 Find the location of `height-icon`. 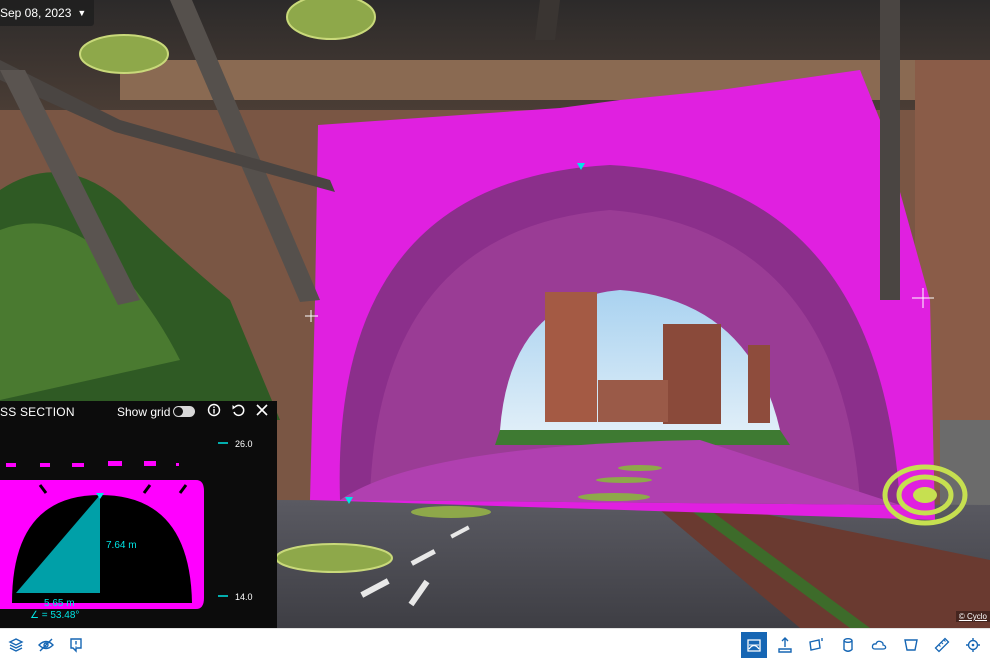

height-icon is located at coordinates (785, 645).